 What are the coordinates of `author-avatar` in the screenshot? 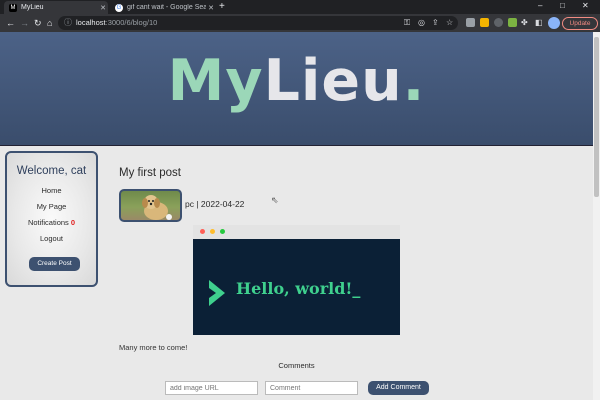 It's located at (150, 205).